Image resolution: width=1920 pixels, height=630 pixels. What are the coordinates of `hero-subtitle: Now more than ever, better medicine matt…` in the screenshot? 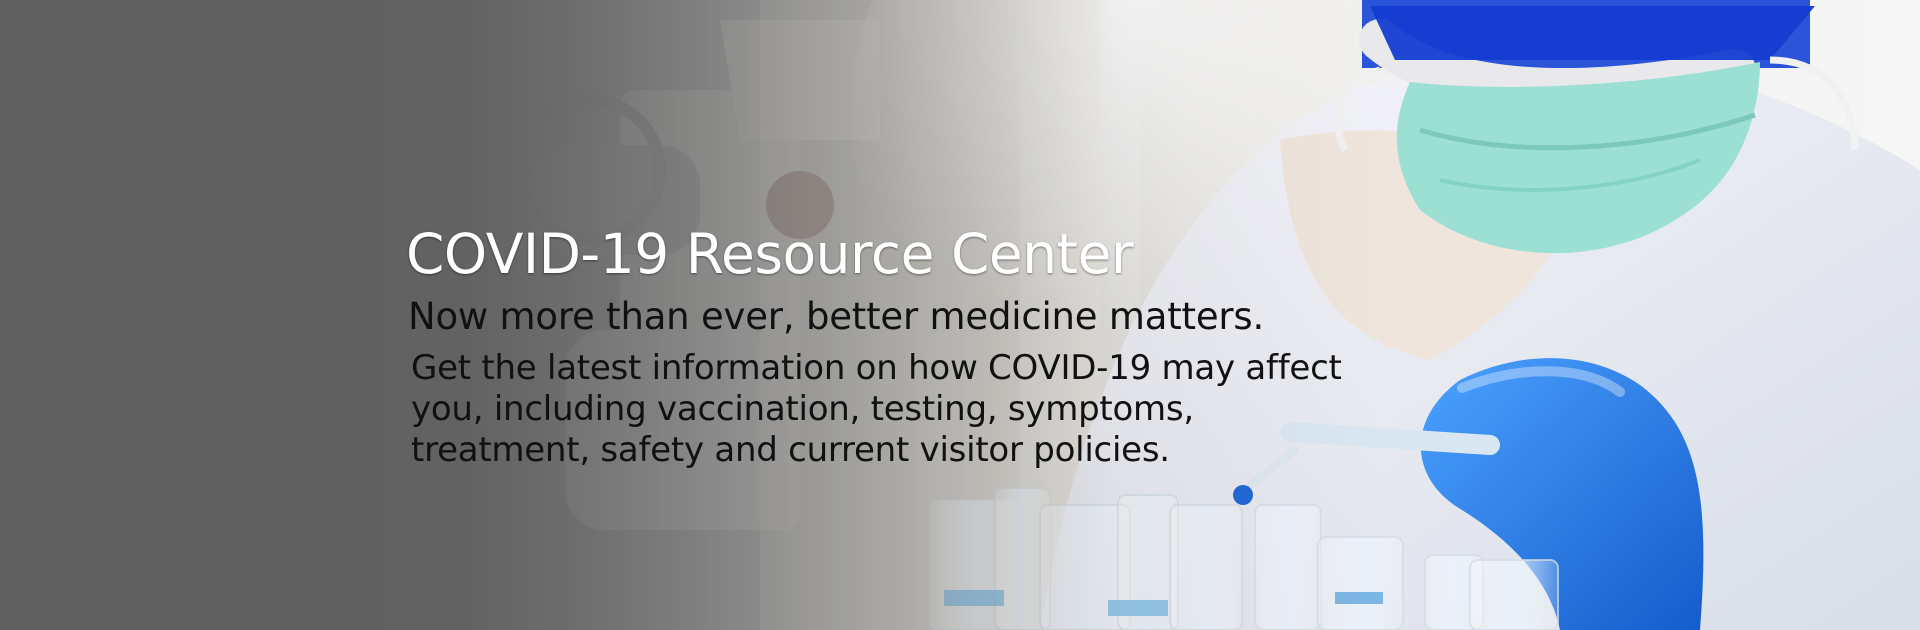 It's located at (836, 316).